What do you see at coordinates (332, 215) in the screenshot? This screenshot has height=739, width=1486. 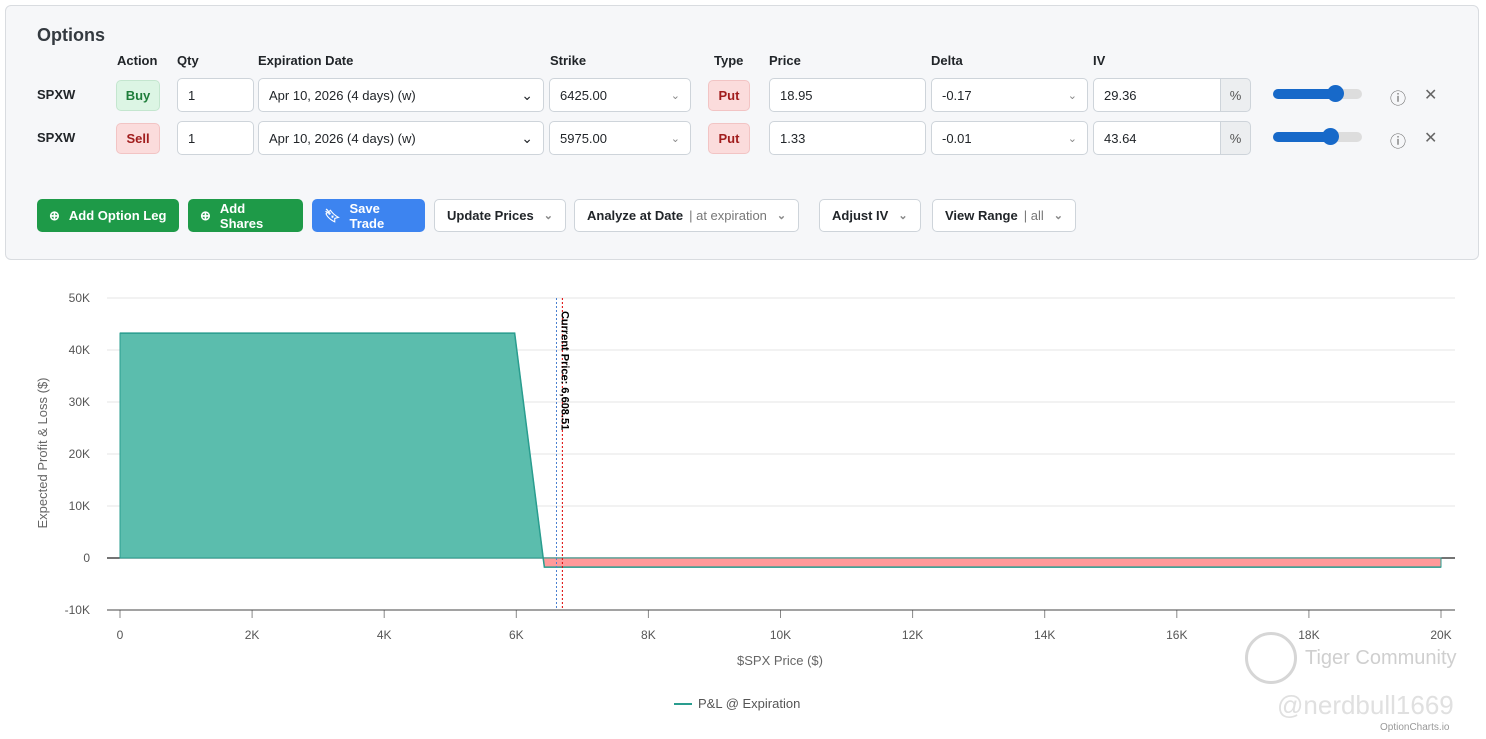 I see `bookmark-icon: 🔖︎` at bounding box center [332, 215].